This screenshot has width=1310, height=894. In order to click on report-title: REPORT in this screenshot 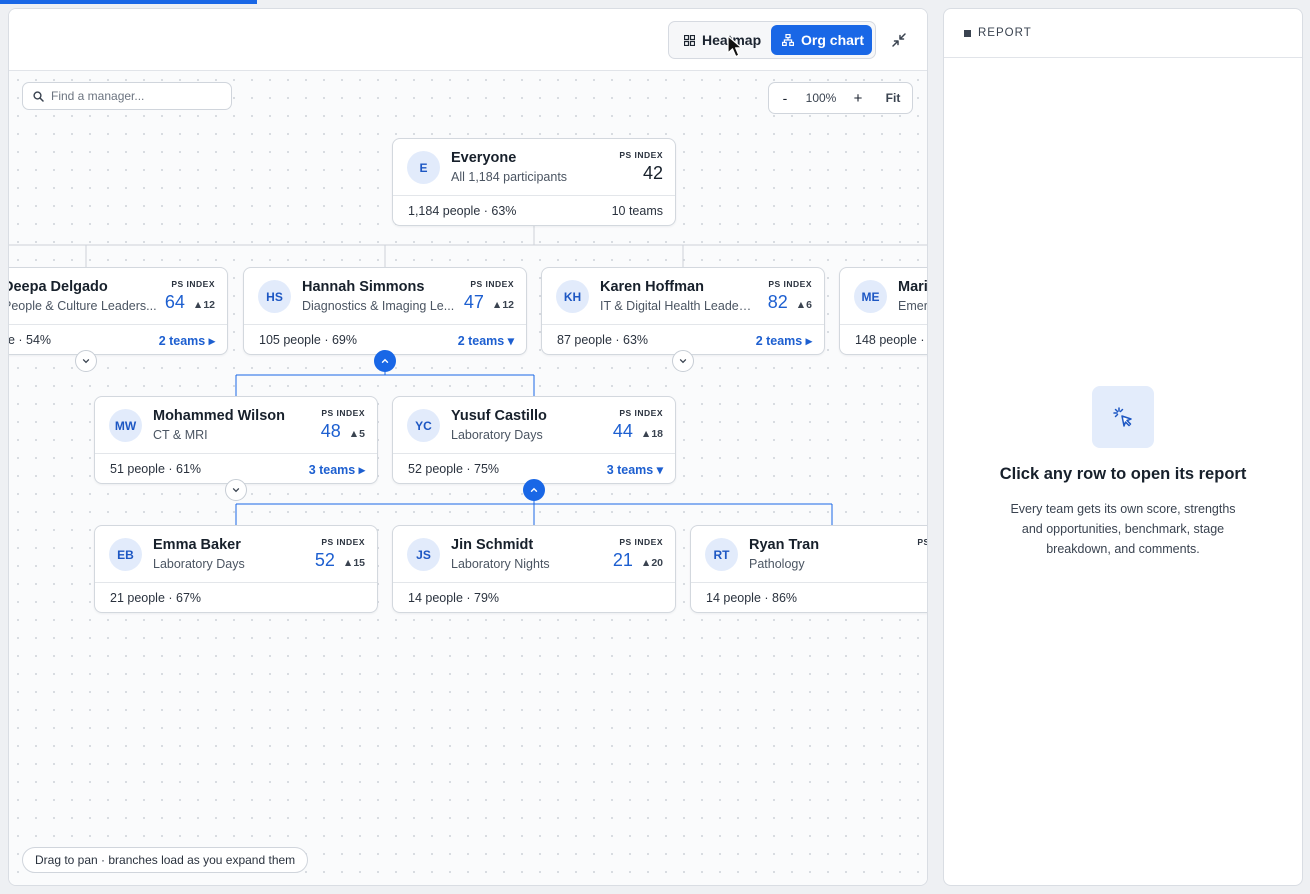, I will do `click(1005, 33)`.